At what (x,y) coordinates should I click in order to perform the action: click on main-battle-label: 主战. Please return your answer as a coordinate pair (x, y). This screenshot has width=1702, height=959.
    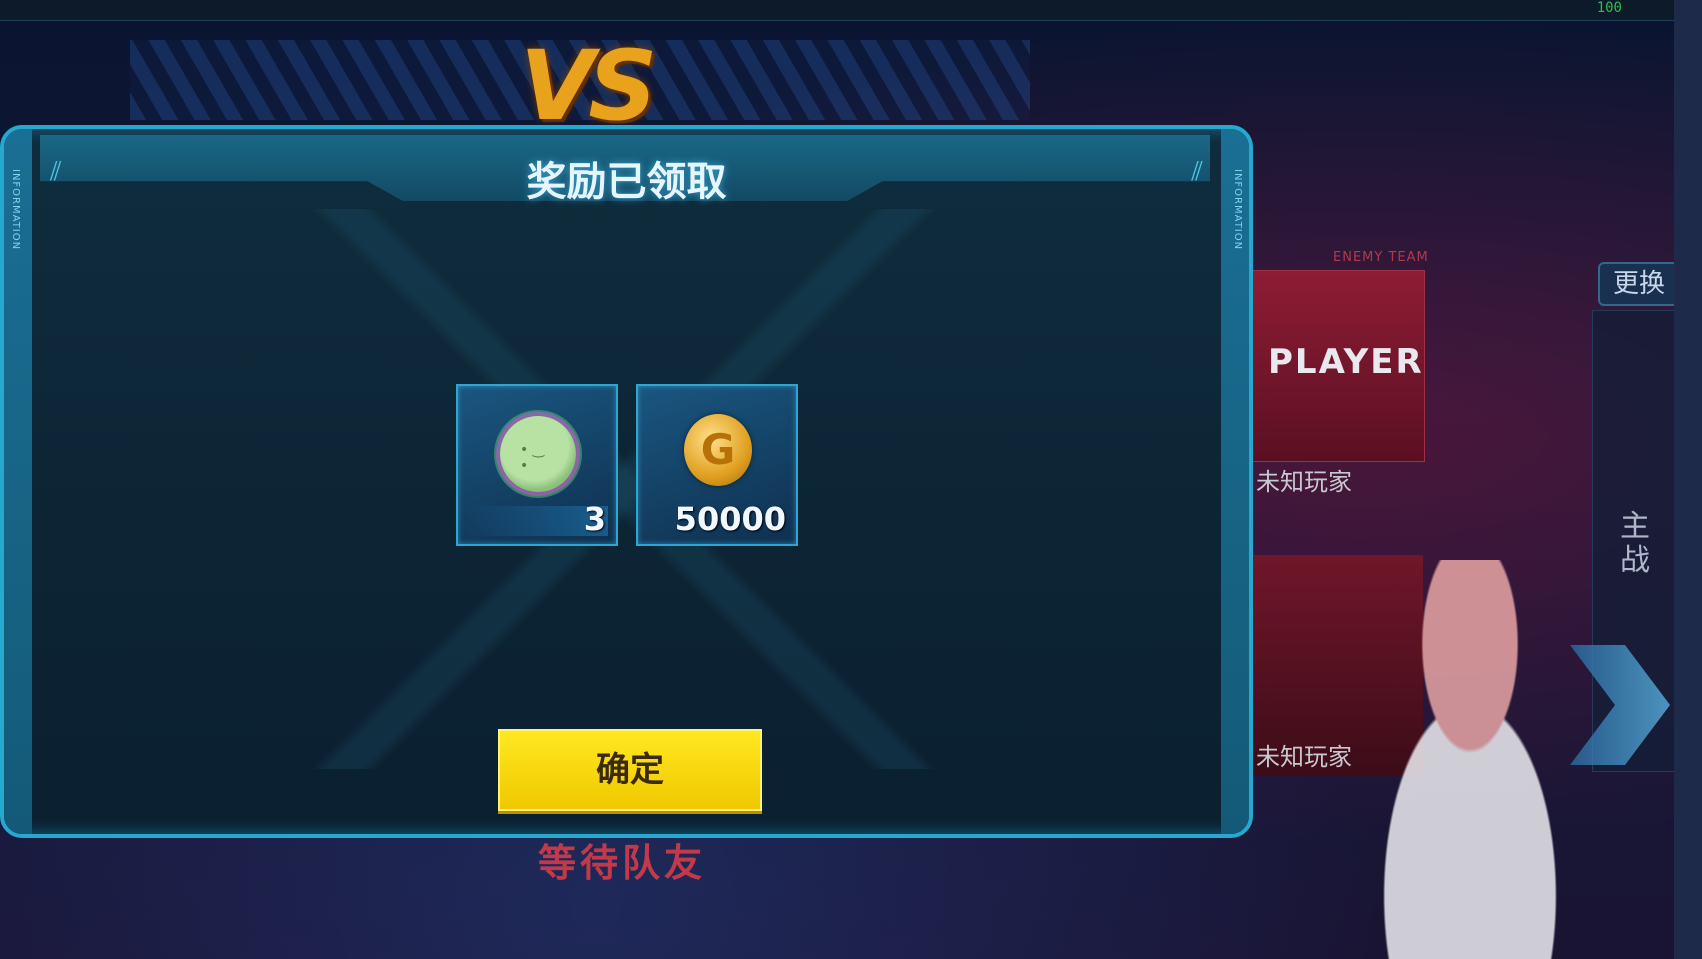
    Looking at the image, I should click on (1635, 543).